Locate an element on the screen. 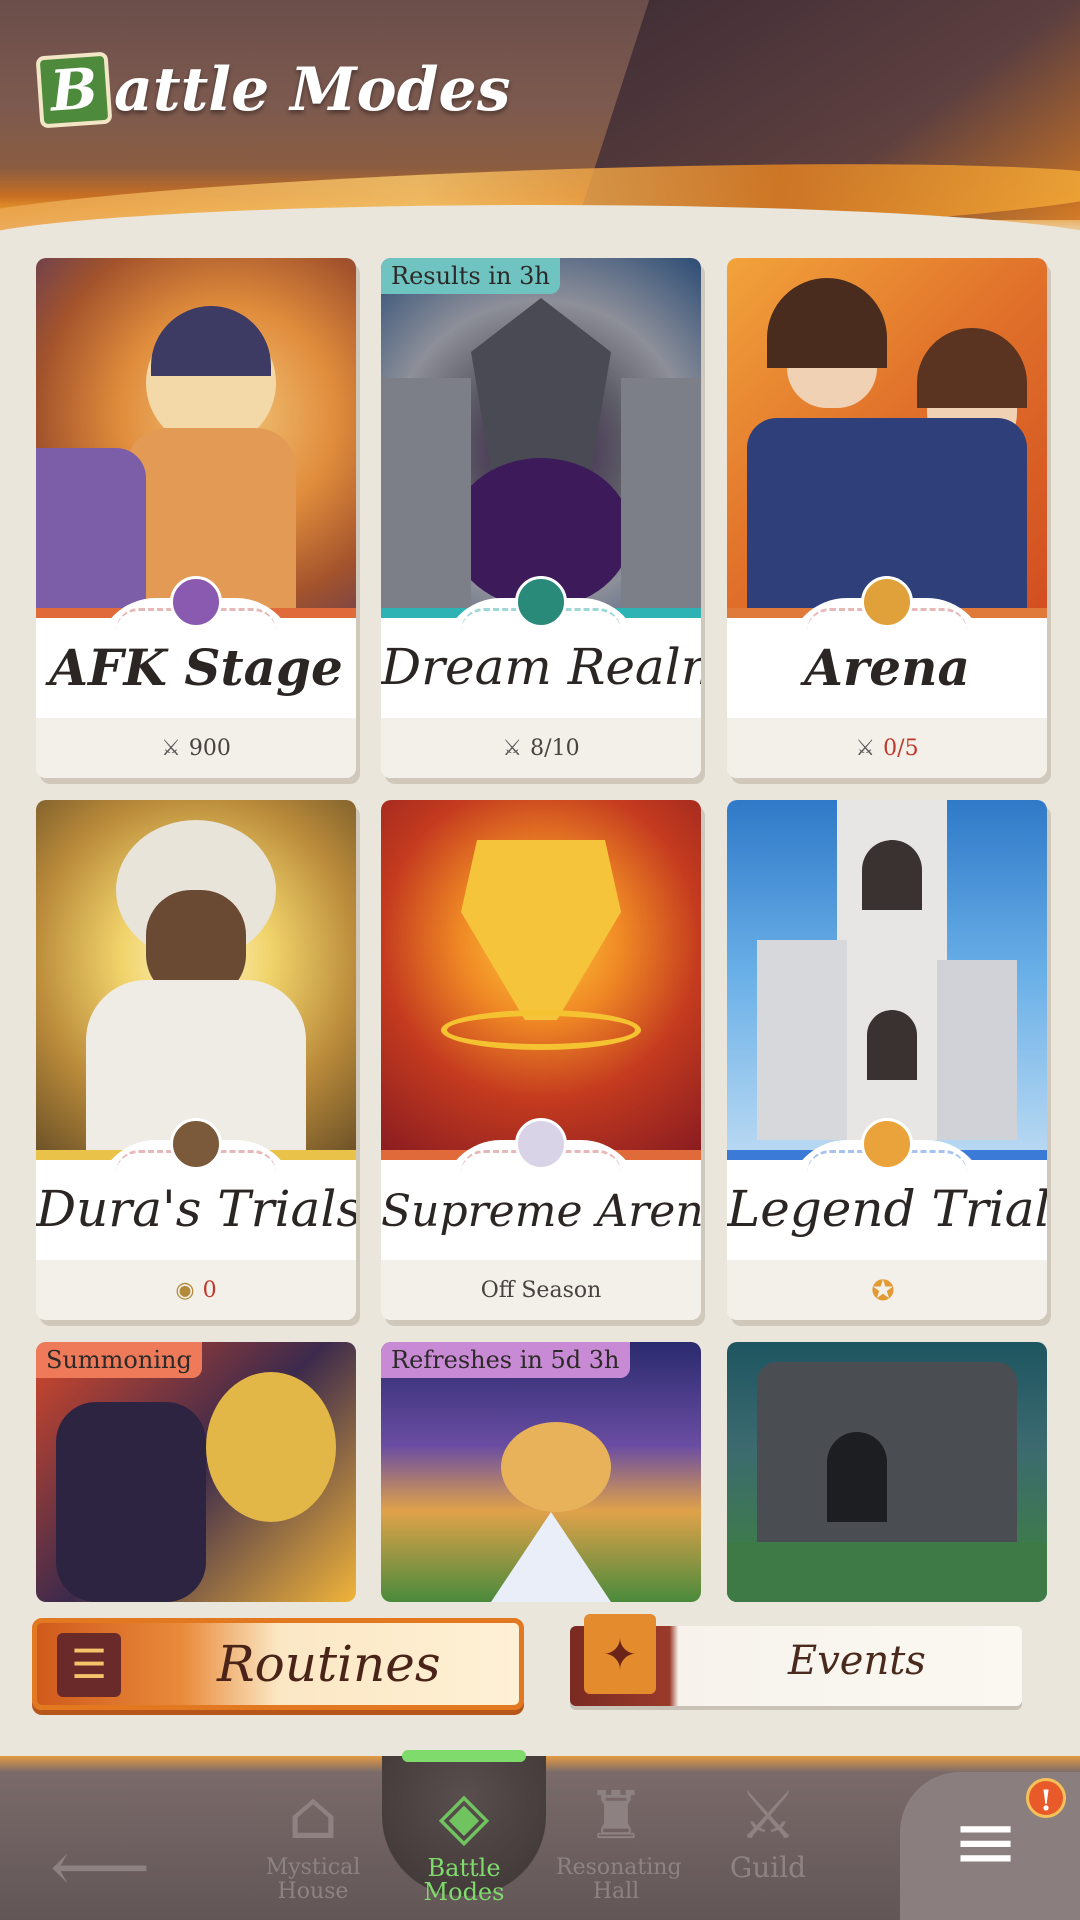 The image size is (1080, 1920). card-summoning: Summoning is located at coordinates (196, 1472).